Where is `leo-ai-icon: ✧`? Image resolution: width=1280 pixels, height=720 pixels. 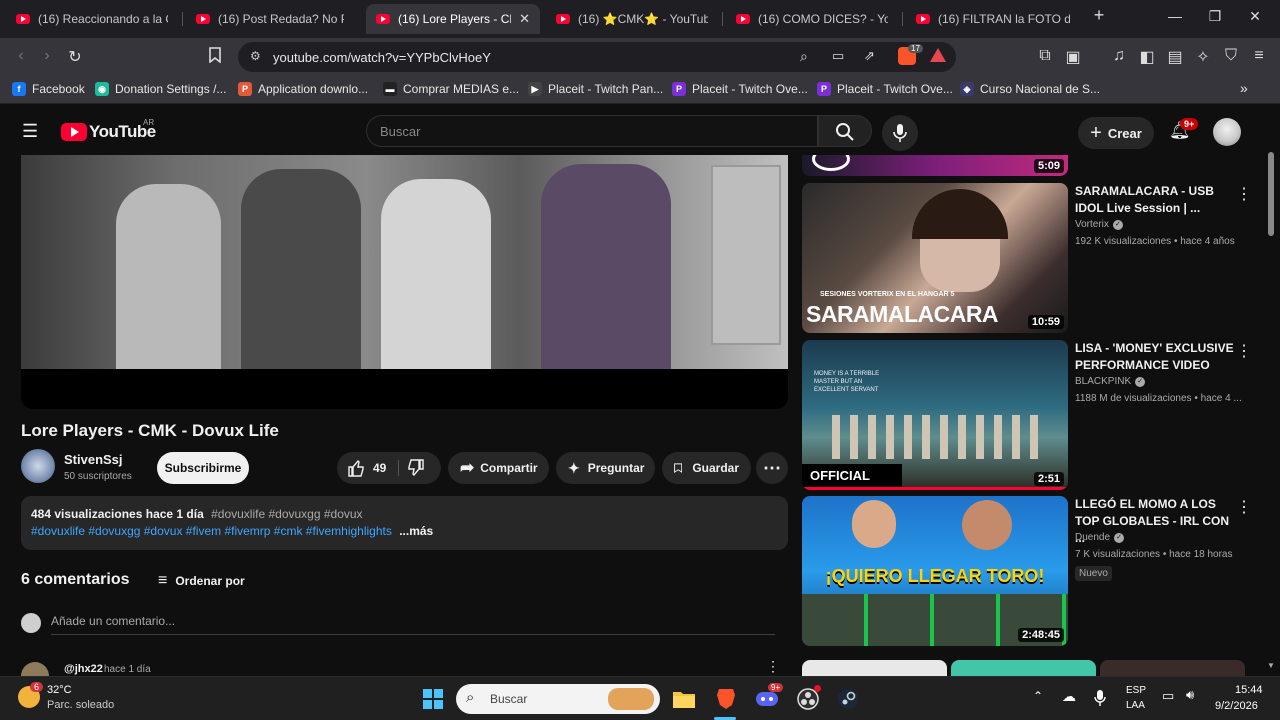 leo-ai-icon: ✧ is located at coordinates (1203, 57).